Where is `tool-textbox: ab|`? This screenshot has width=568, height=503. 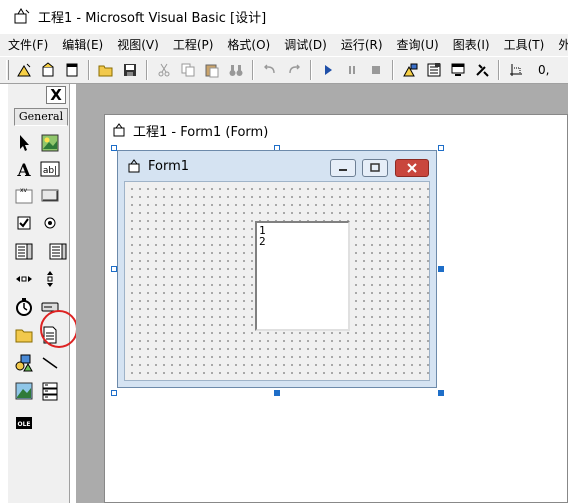 tool-textbox: ab| is located at coordinates (50, 169).